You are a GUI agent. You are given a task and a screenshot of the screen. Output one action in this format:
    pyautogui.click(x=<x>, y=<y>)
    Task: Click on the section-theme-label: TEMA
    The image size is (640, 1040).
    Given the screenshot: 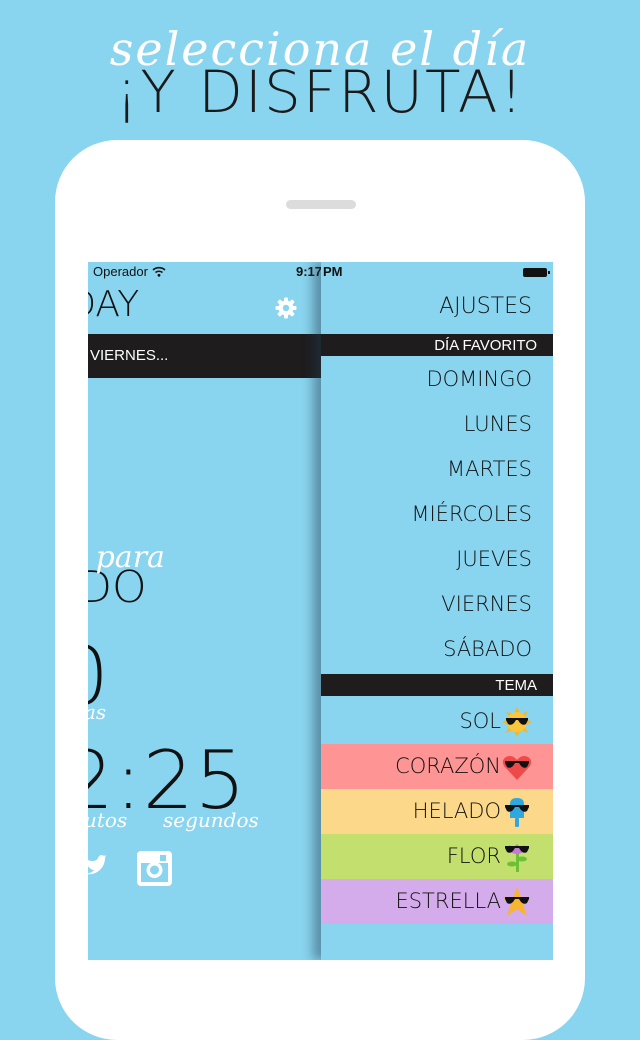 What is the action you would take?
    pyautogui.click(x=516, y=685)
    